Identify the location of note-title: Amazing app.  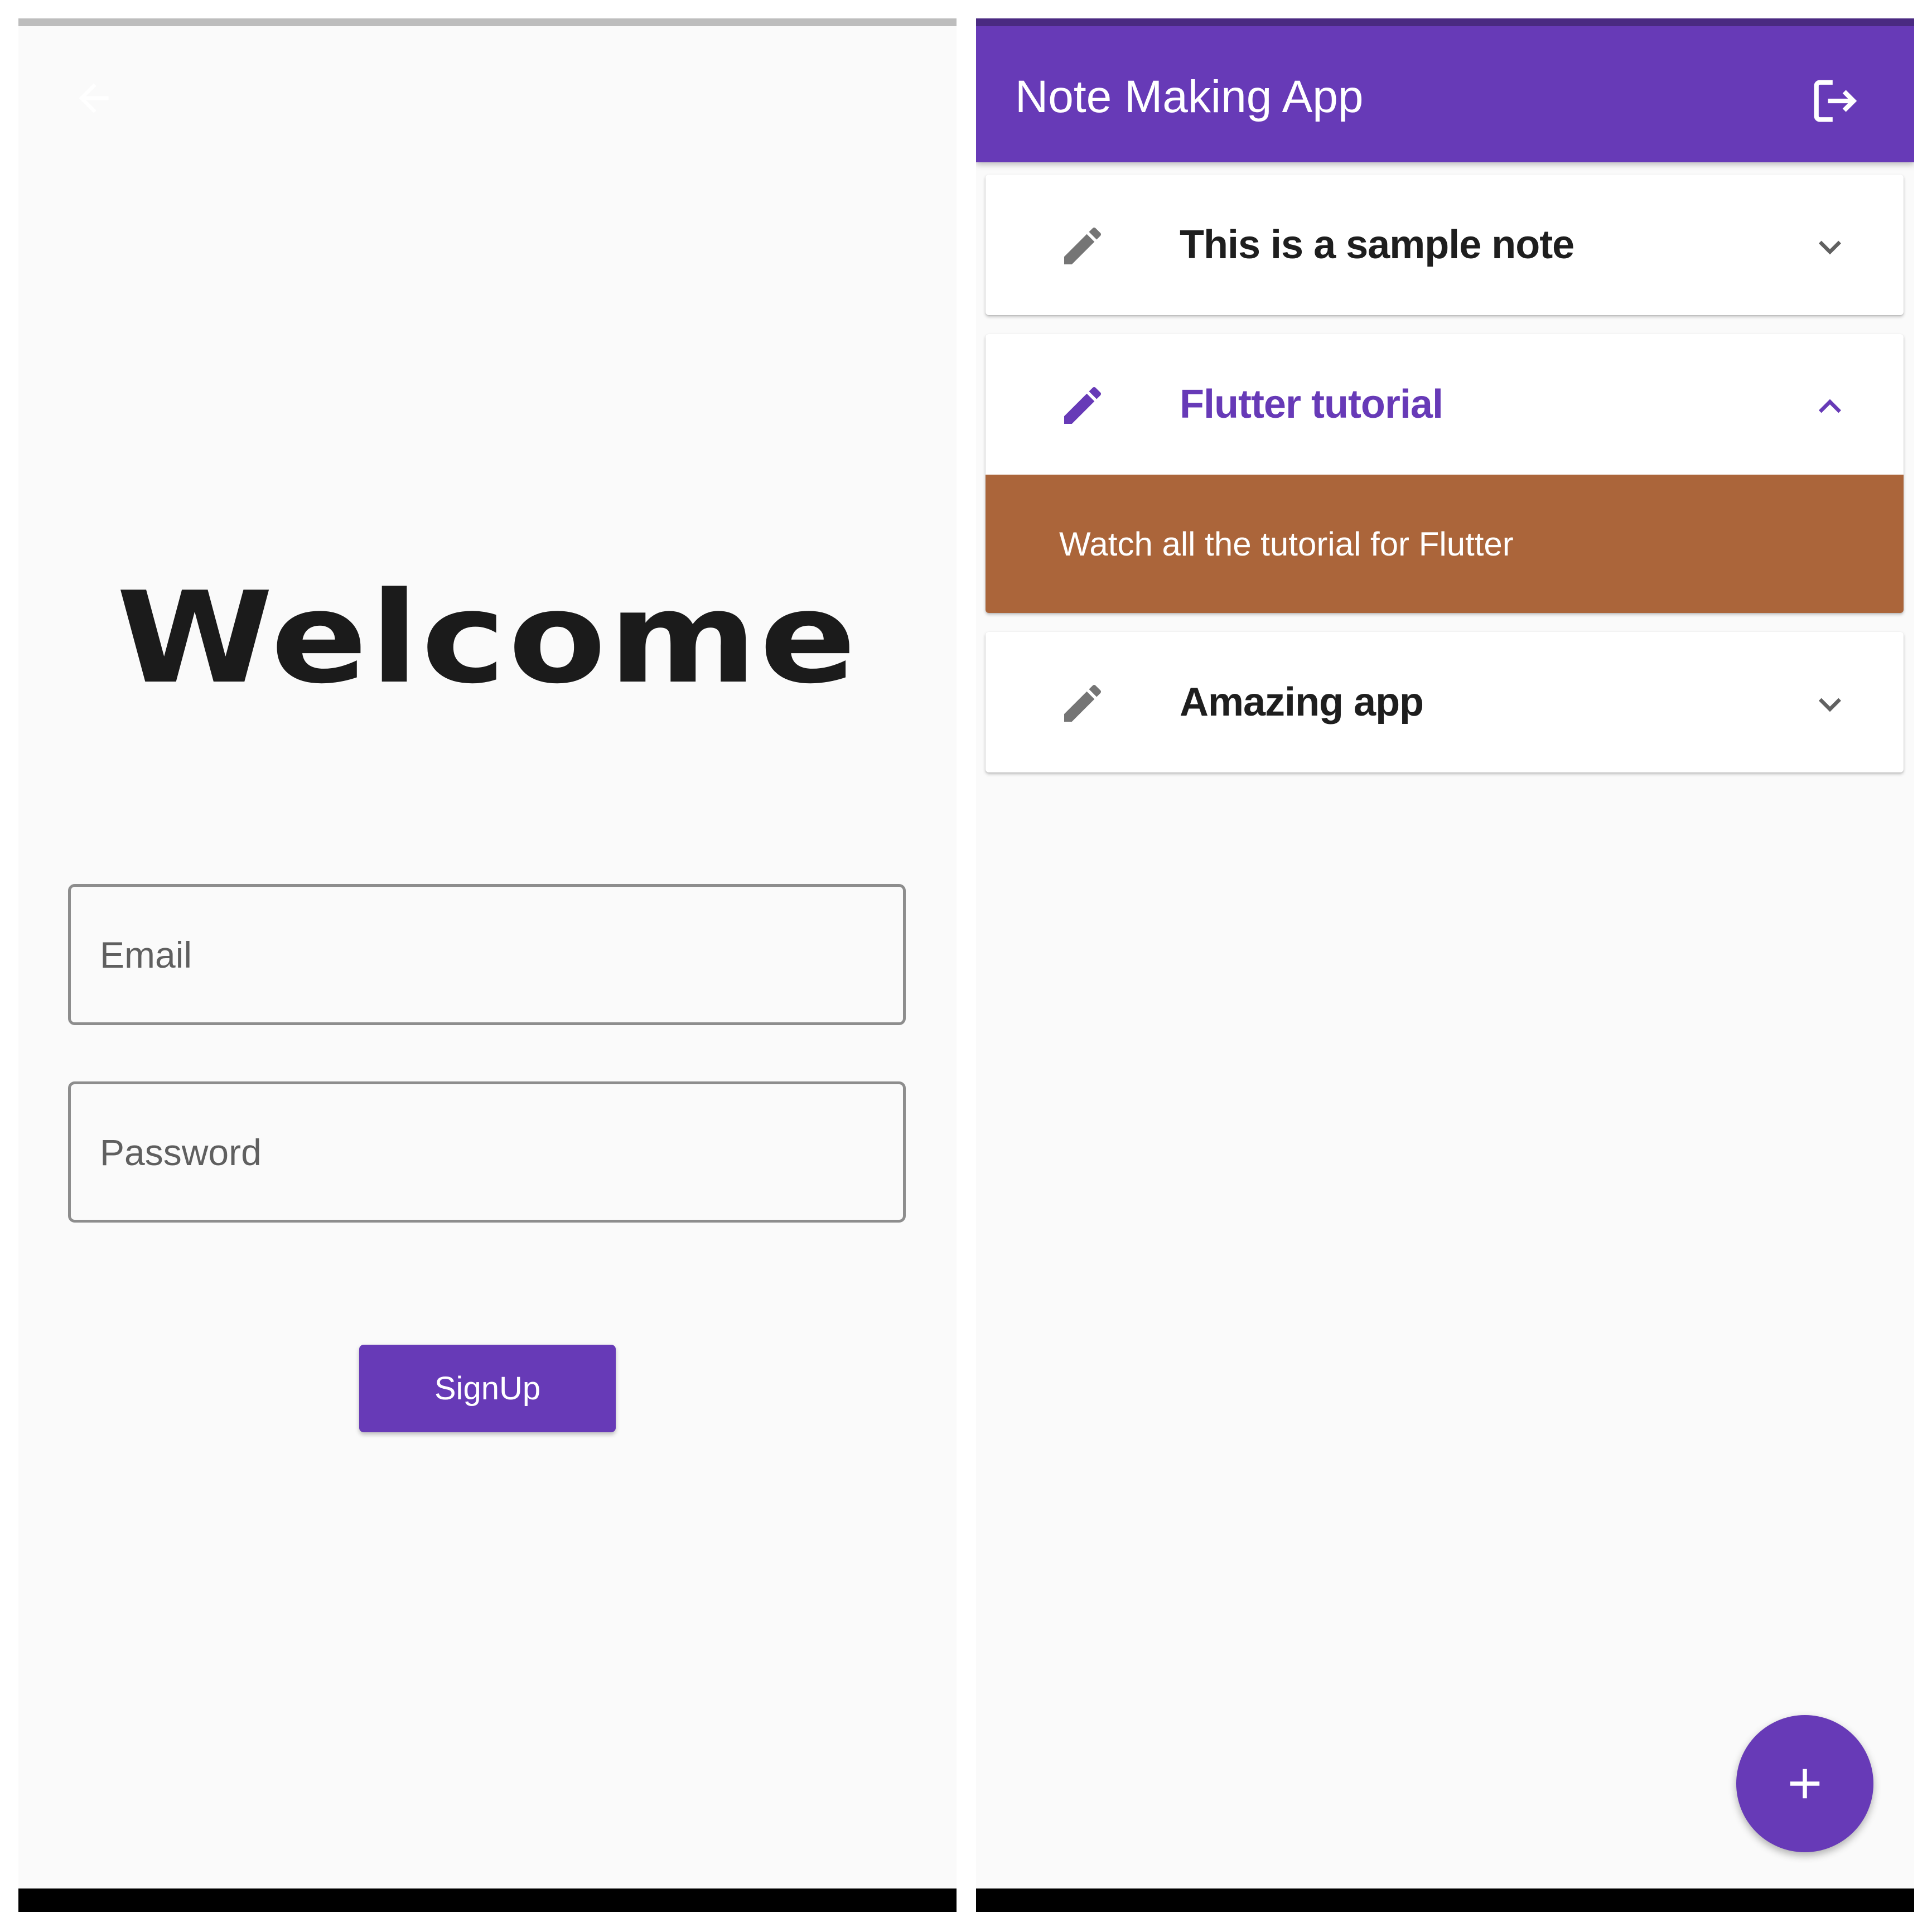
(1302, 702).